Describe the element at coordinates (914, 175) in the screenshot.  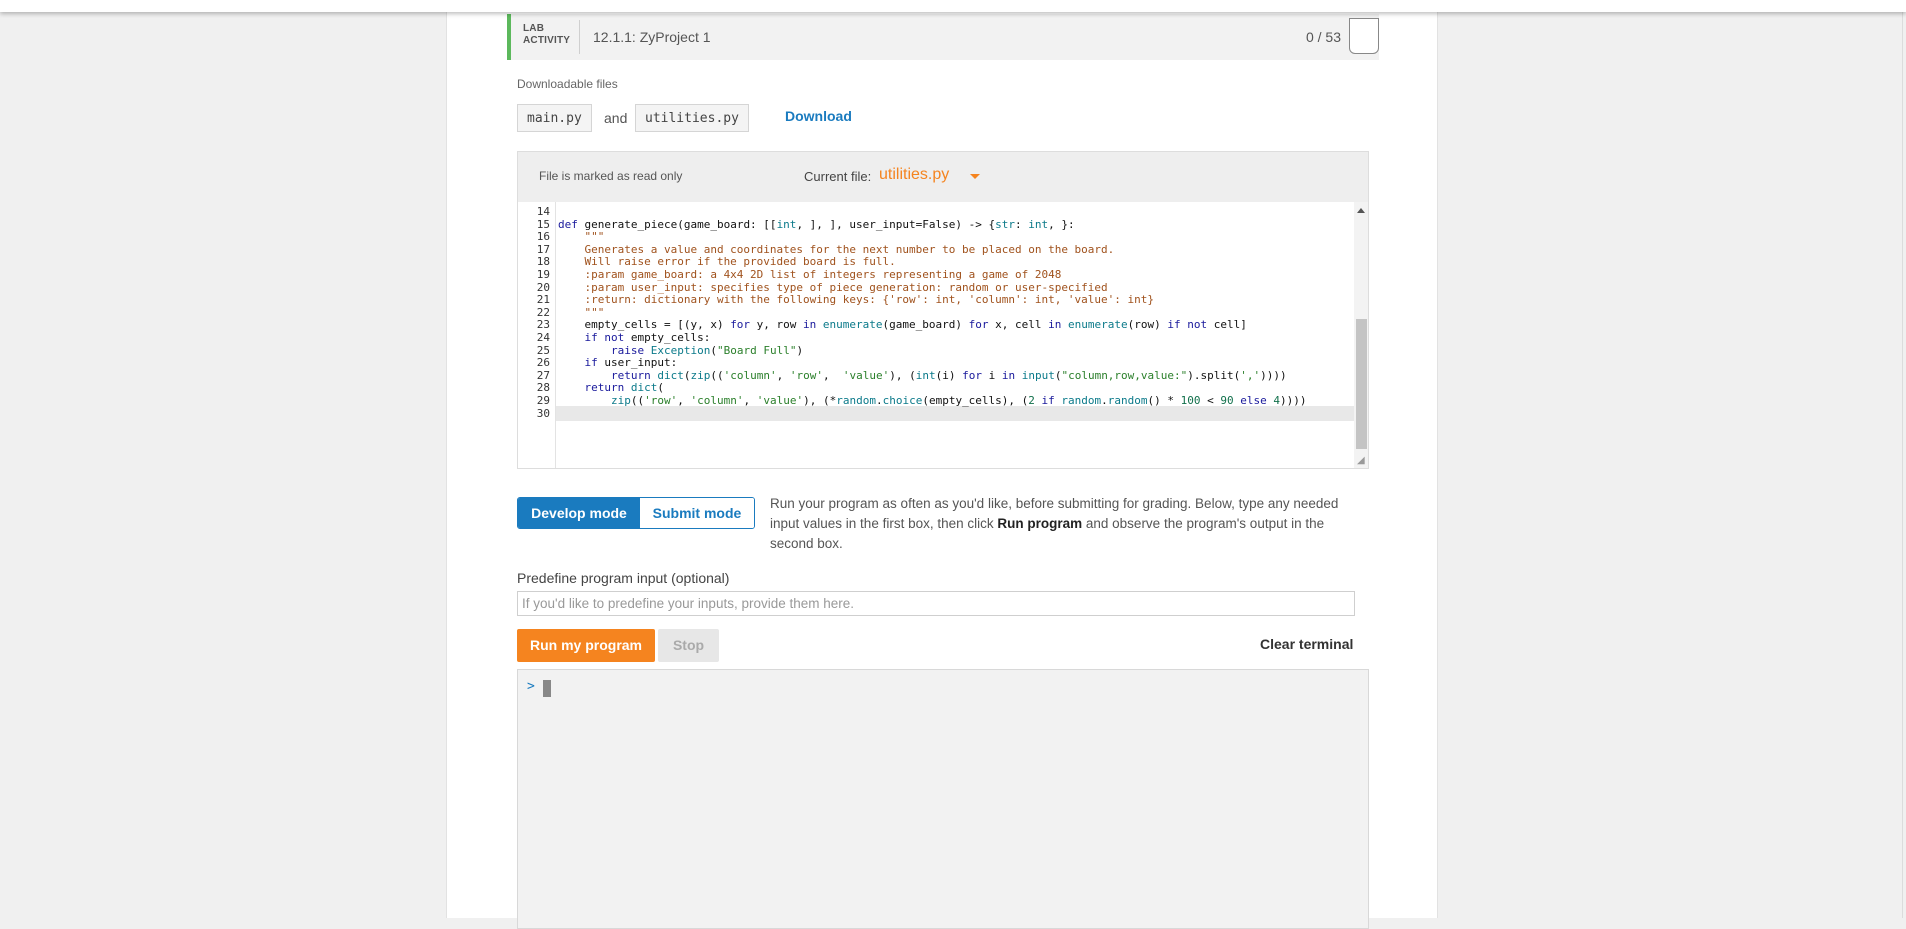
I see `current-file-dropdown: utilities.py` at that location.